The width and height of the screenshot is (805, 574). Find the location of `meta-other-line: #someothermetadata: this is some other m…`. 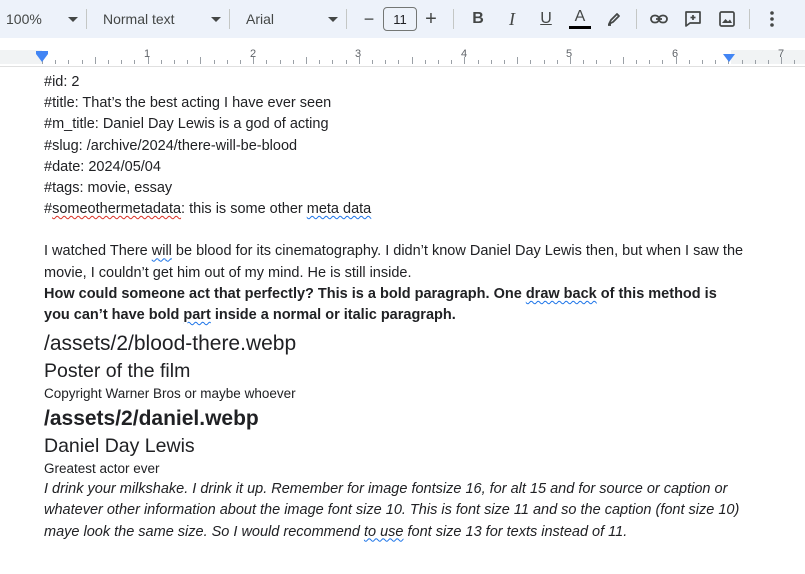

meta-other-line: #someothermetadata: this is some other m… is located at coordinates (394, 209).